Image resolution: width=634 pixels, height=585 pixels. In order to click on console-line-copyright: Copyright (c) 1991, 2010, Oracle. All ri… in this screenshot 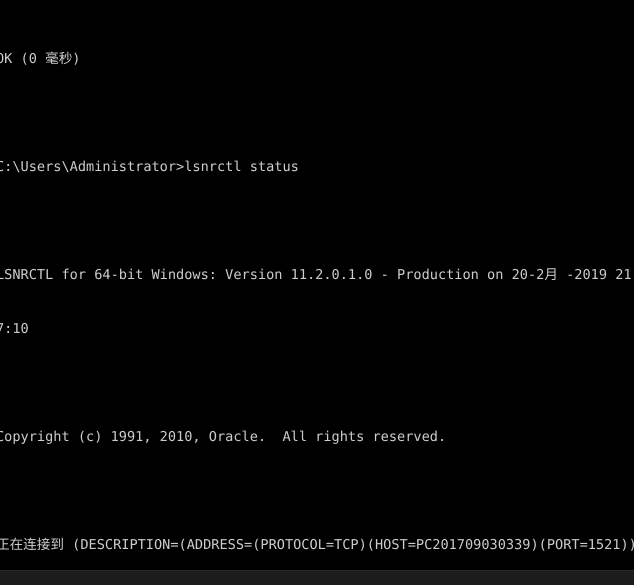, I will do `click(223, 437)`.